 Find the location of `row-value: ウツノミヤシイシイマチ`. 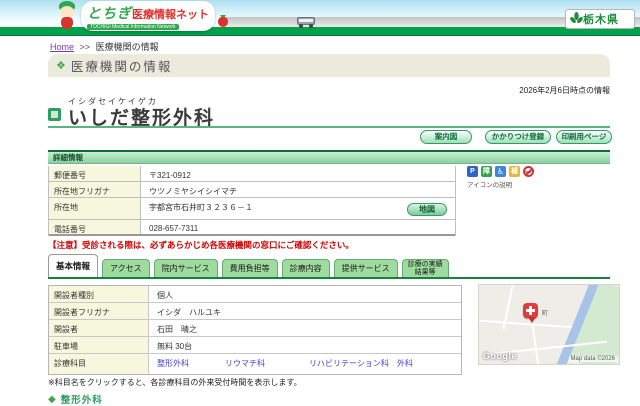

row-value: ウツノミヤシイシイマチ is located at coordinates (298, 189).